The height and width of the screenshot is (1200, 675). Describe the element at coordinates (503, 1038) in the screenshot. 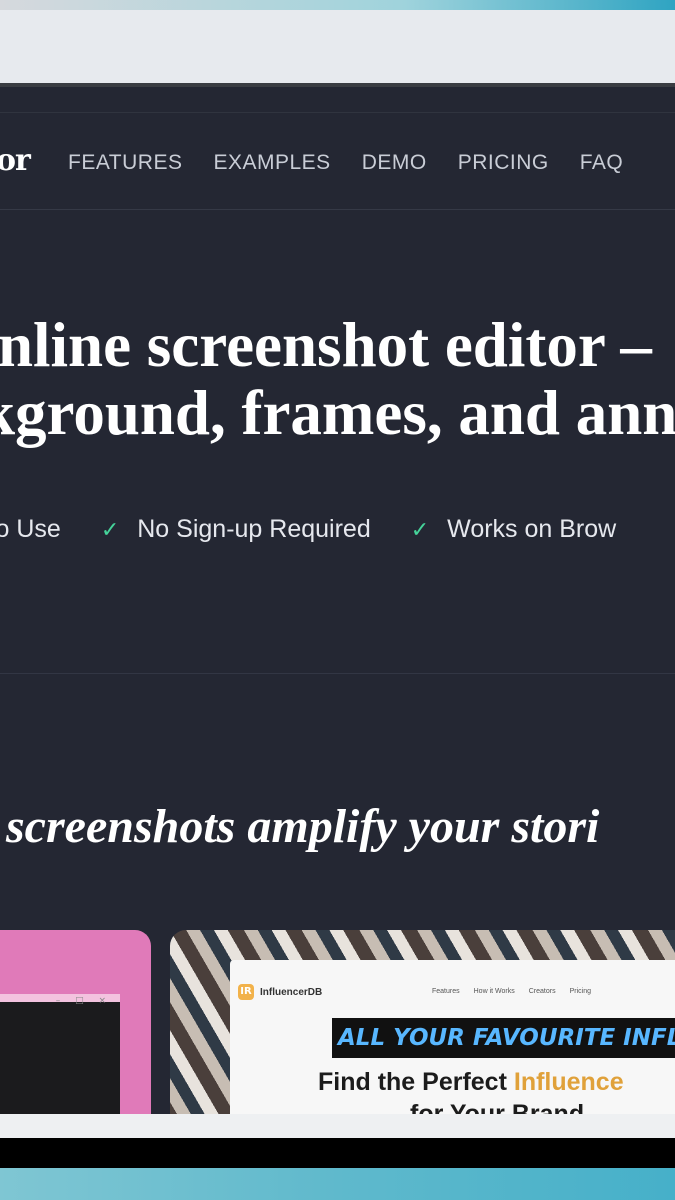

I see `mock-banner: ALL YOUR FAVOURITE INFLUENCERS` at that location.